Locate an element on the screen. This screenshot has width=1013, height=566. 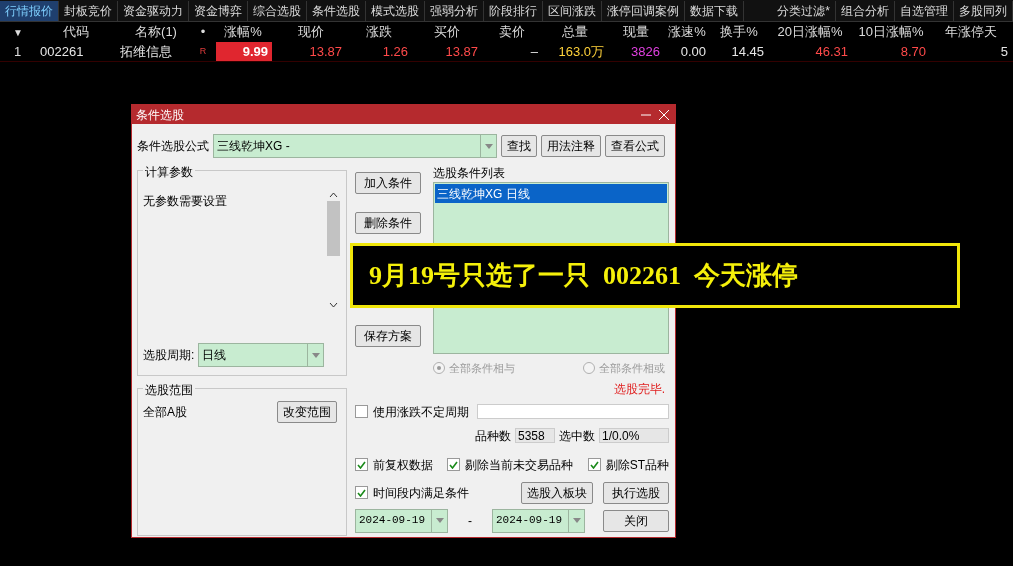
caption-banner: 9月19号只选了一只 002261 今天涨停 is located at coordinates (655, 275).